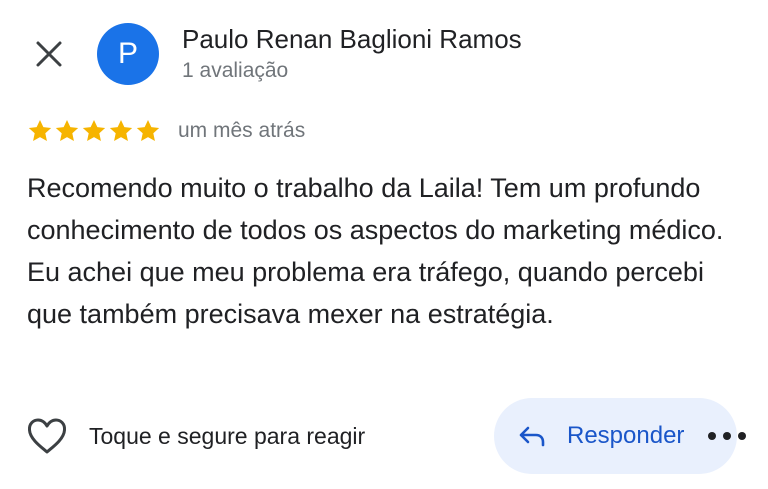 The height and width of the screenshot is (489, 768). I want to click on rating-row: um mês atrás, so click(166, 131).